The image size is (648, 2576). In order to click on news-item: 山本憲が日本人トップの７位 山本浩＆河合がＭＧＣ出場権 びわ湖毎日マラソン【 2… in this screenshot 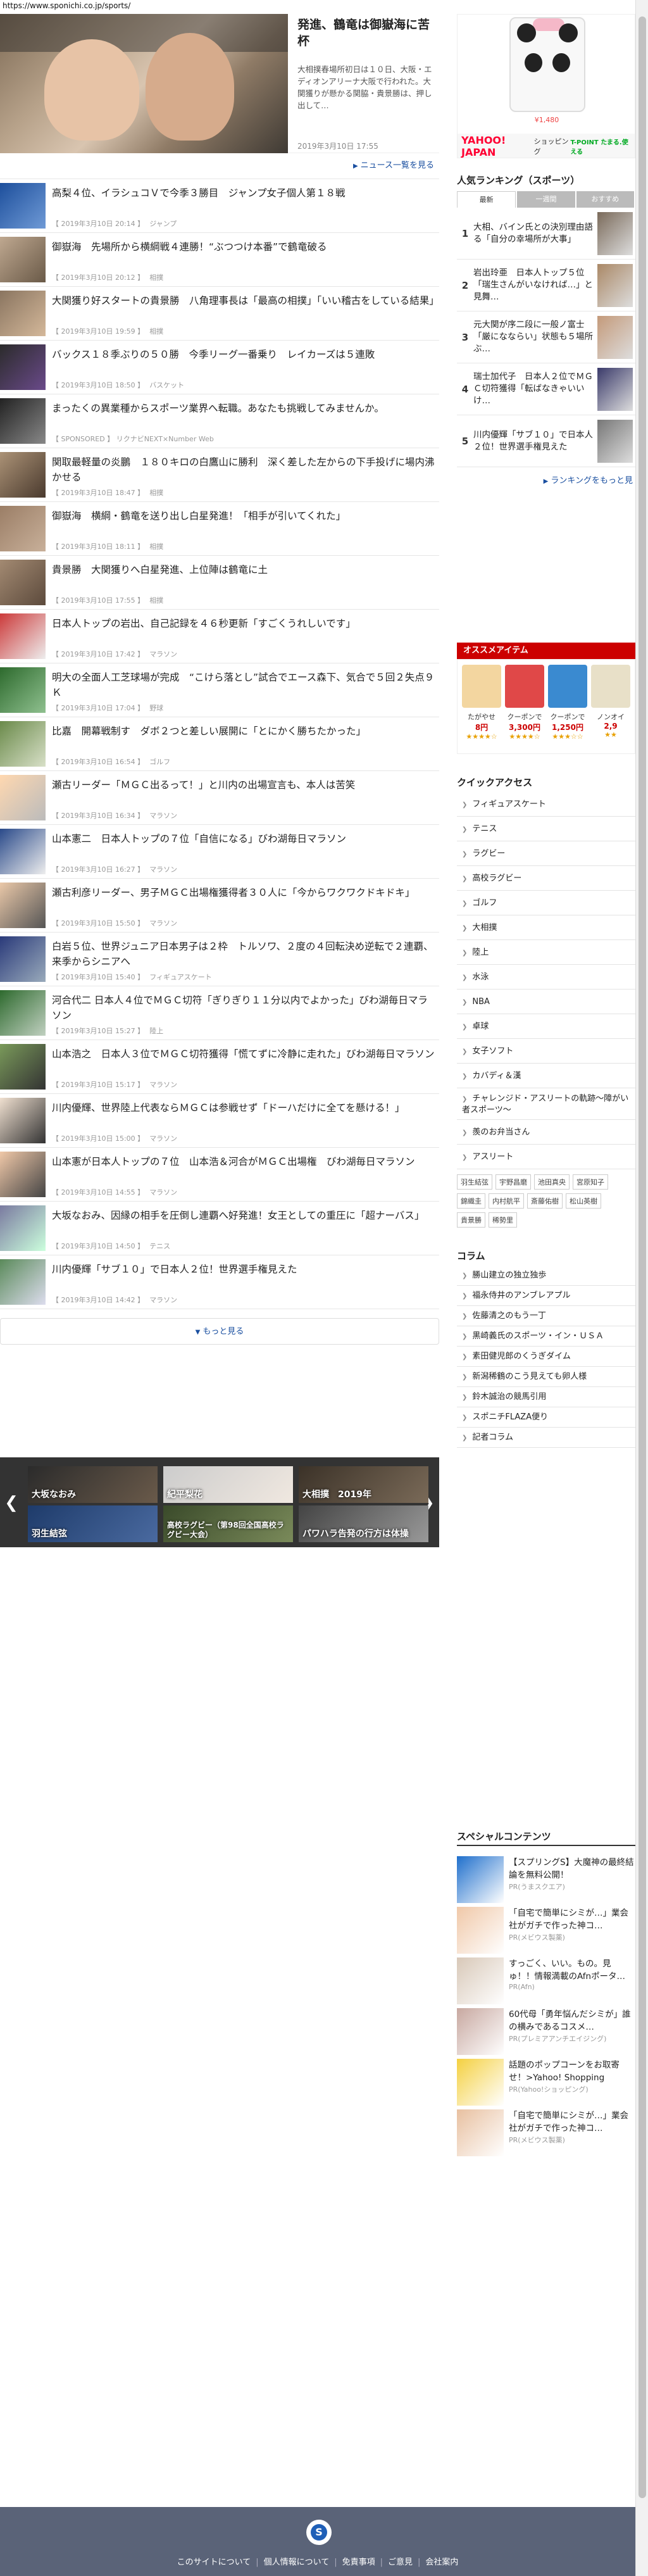, I will do `click(219, 1175)`.